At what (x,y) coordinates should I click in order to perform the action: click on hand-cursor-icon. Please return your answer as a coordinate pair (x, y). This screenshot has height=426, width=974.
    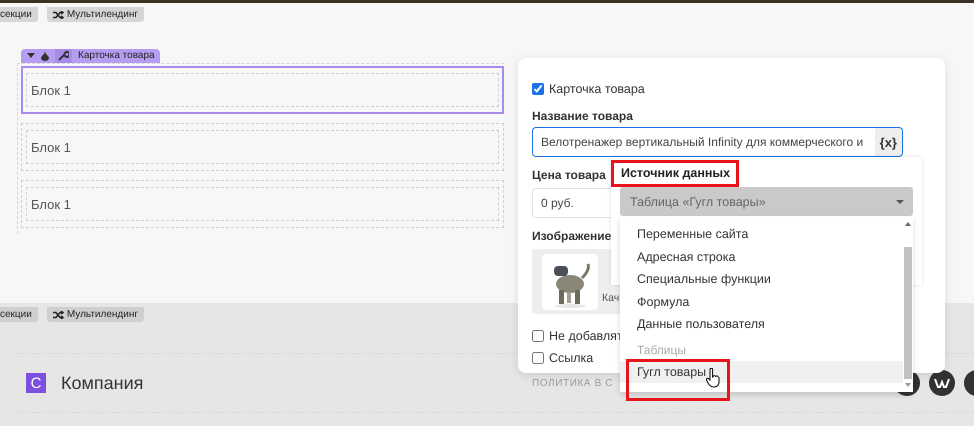
    Looking at the image, I should click on (713, 378).